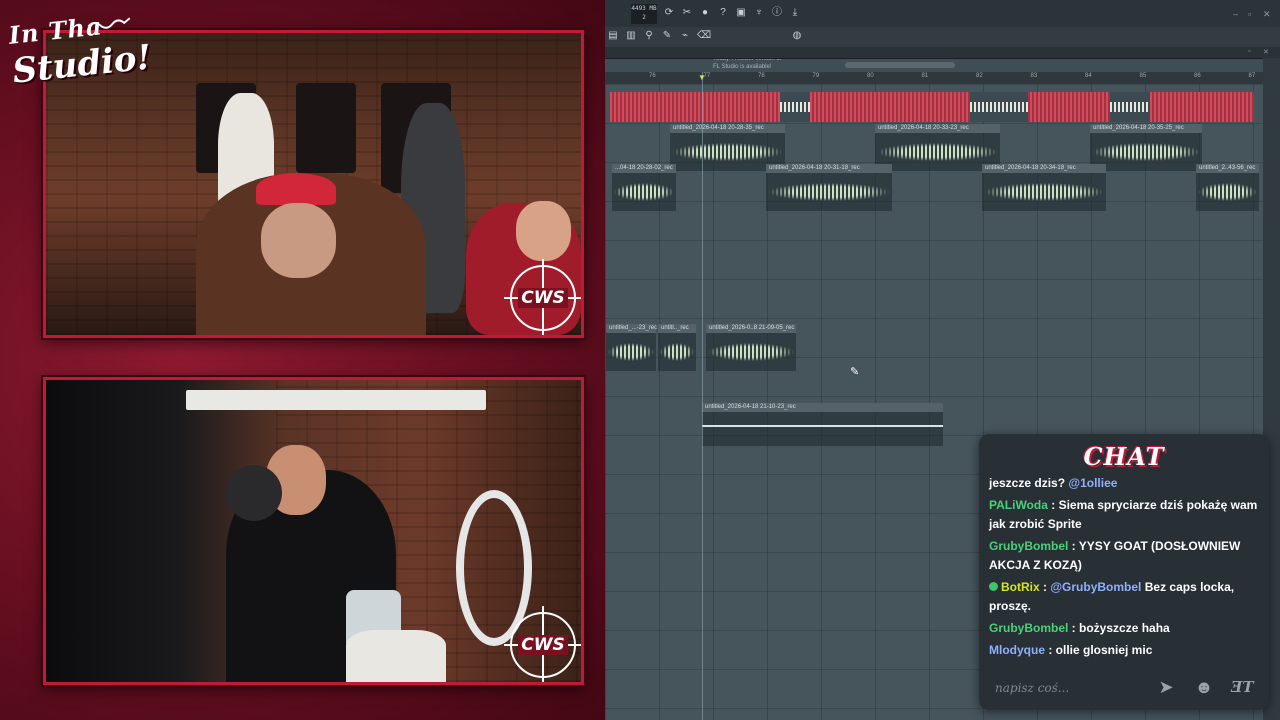 This screenshot has width=1280, height=720. I want to click on waveform-gap, so click(795, 107).